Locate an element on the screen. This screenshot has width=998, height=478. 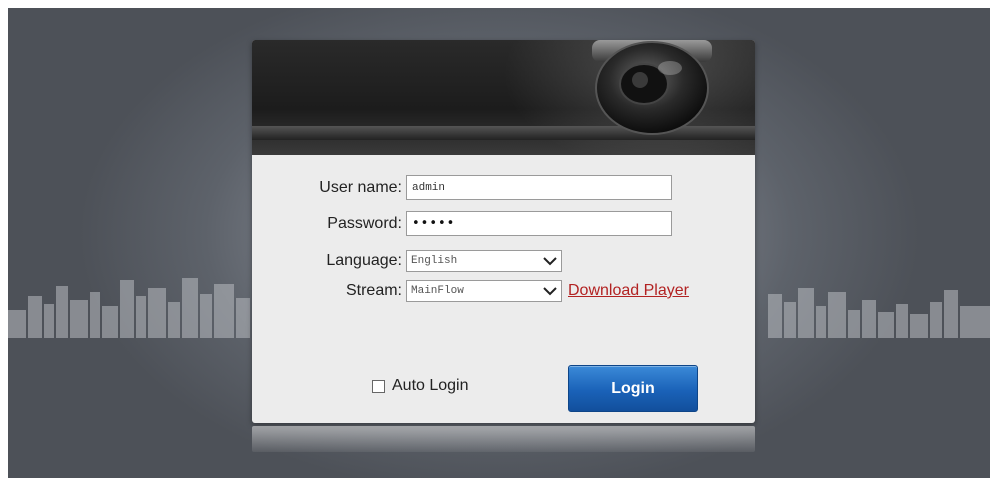
stream-select: MainFlow is located at coordinates (484, 291).